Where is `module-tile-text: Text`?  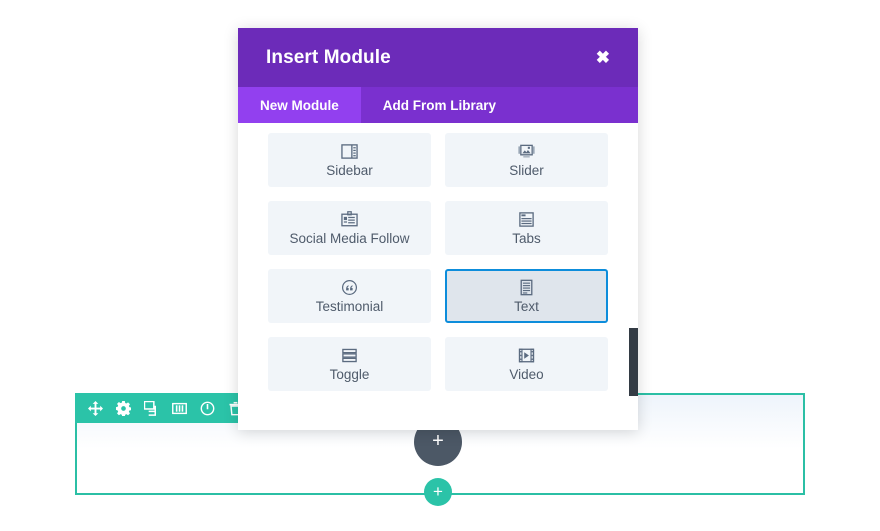
module-tile-text: Text is located at coordinates (526, 296).